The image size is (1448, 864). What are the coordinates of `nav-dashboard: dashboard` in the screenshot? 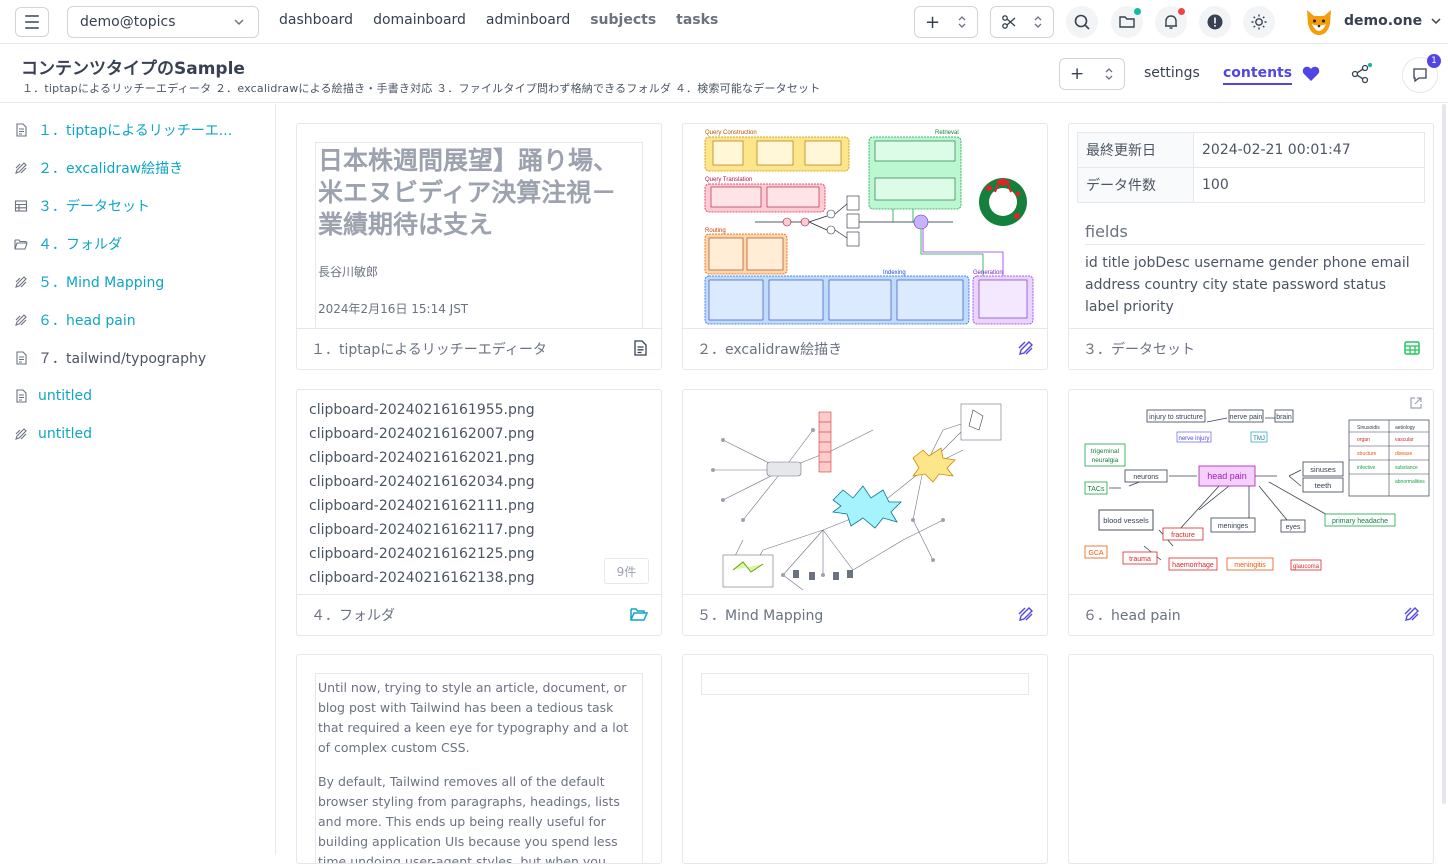 It's located at (316, 20).